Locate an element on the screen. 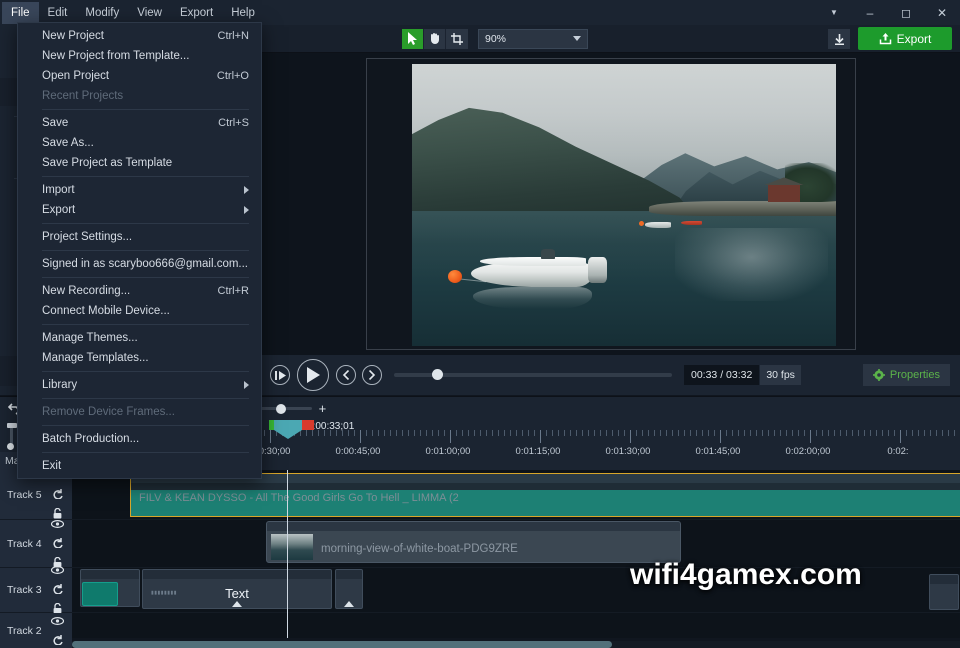  menu-item-export: Export is located at coordinates (139, 210).